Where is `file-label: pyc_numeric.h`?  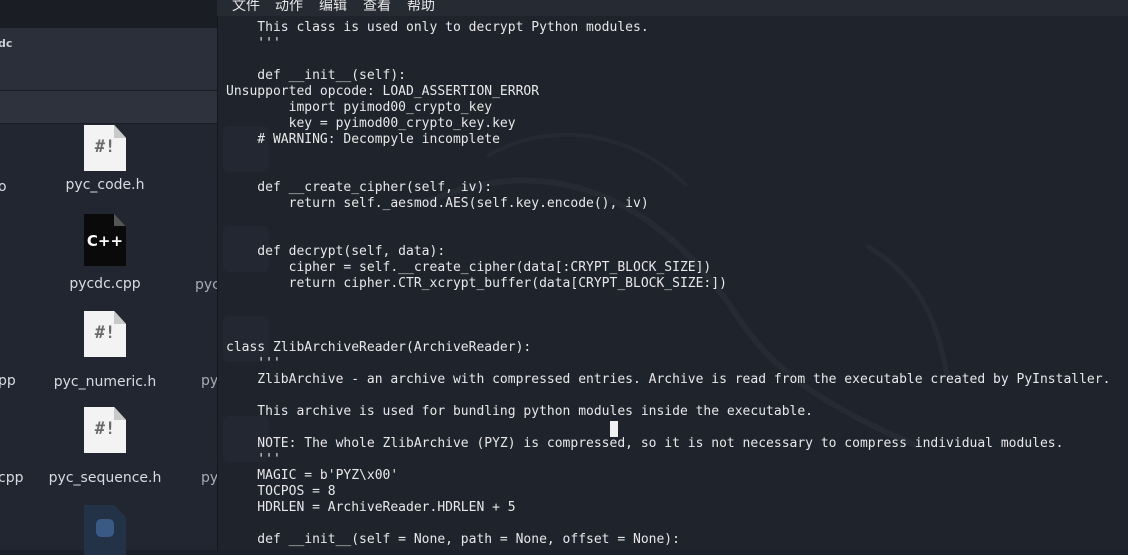
file-label: pyc_numeric.h is located at coordinates (105, 382).